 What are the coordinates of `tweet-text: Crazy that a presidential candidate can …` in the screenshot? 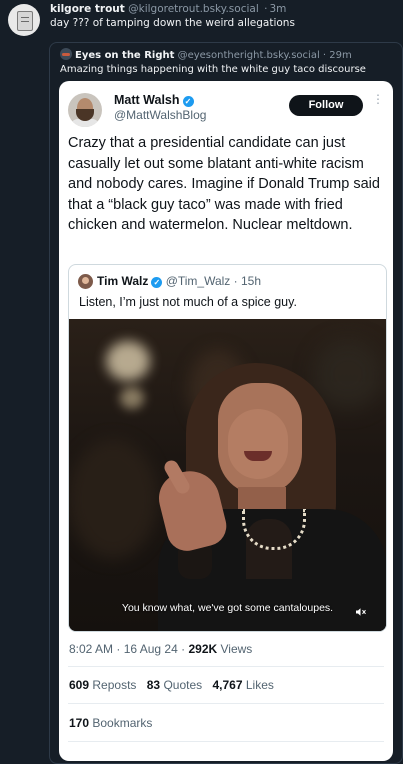 It's located at (224, 184).